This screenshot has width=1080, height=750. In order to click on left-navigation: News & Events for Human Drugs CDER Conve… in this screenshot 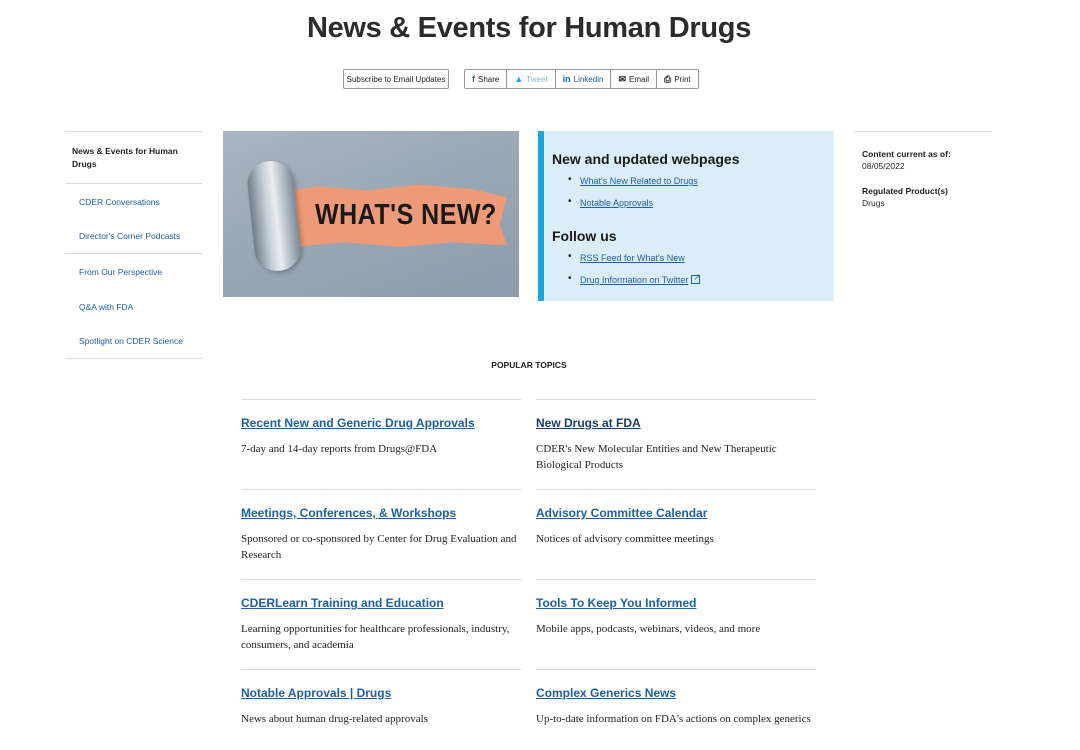, I will do `click(133, 245)`.